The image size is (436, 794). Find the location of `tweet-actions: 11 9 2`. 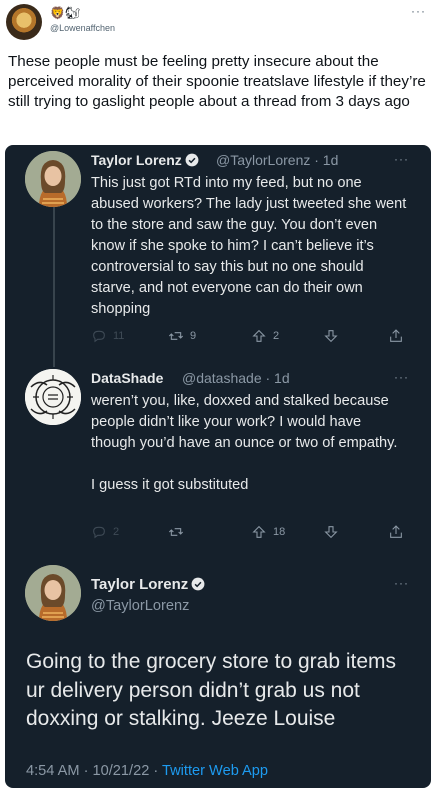

tweet-actions: 11 9 2 is located at coordinates (251, 336).